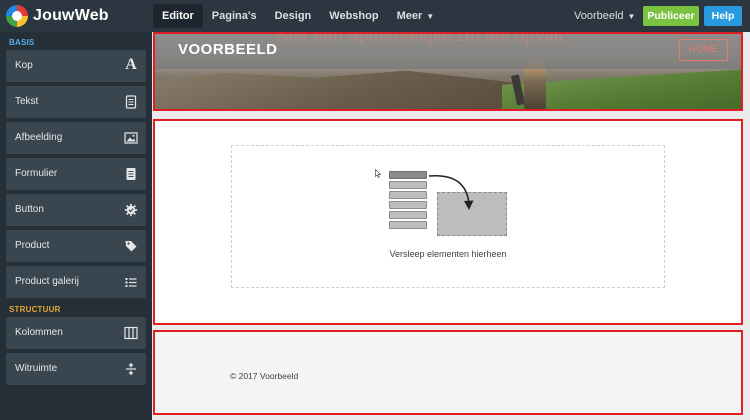  What do you see at coordinates (178, 16) in the screenshot?
I see `nav-editor: Editor` at bounding box center [178, 16].